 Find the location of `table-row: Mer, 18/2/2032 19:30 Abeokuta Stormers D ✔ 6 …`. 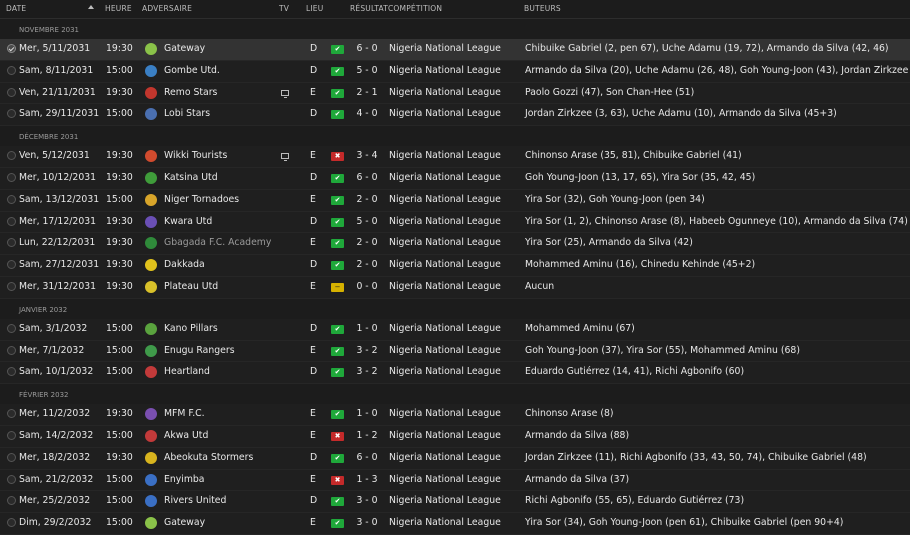

table-row: Mer, 18/2/2032 19:30 Abeokuta Stormers D ✔ 6 … is located at coordinates (455, 458).